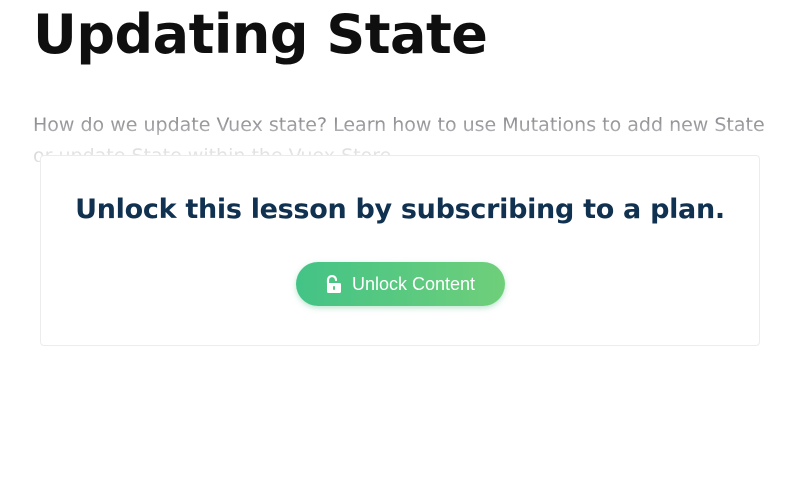 This screenshot has height=500, width=800. I want to click on unlock-button-label: Unlock Content, so click(413, 283).